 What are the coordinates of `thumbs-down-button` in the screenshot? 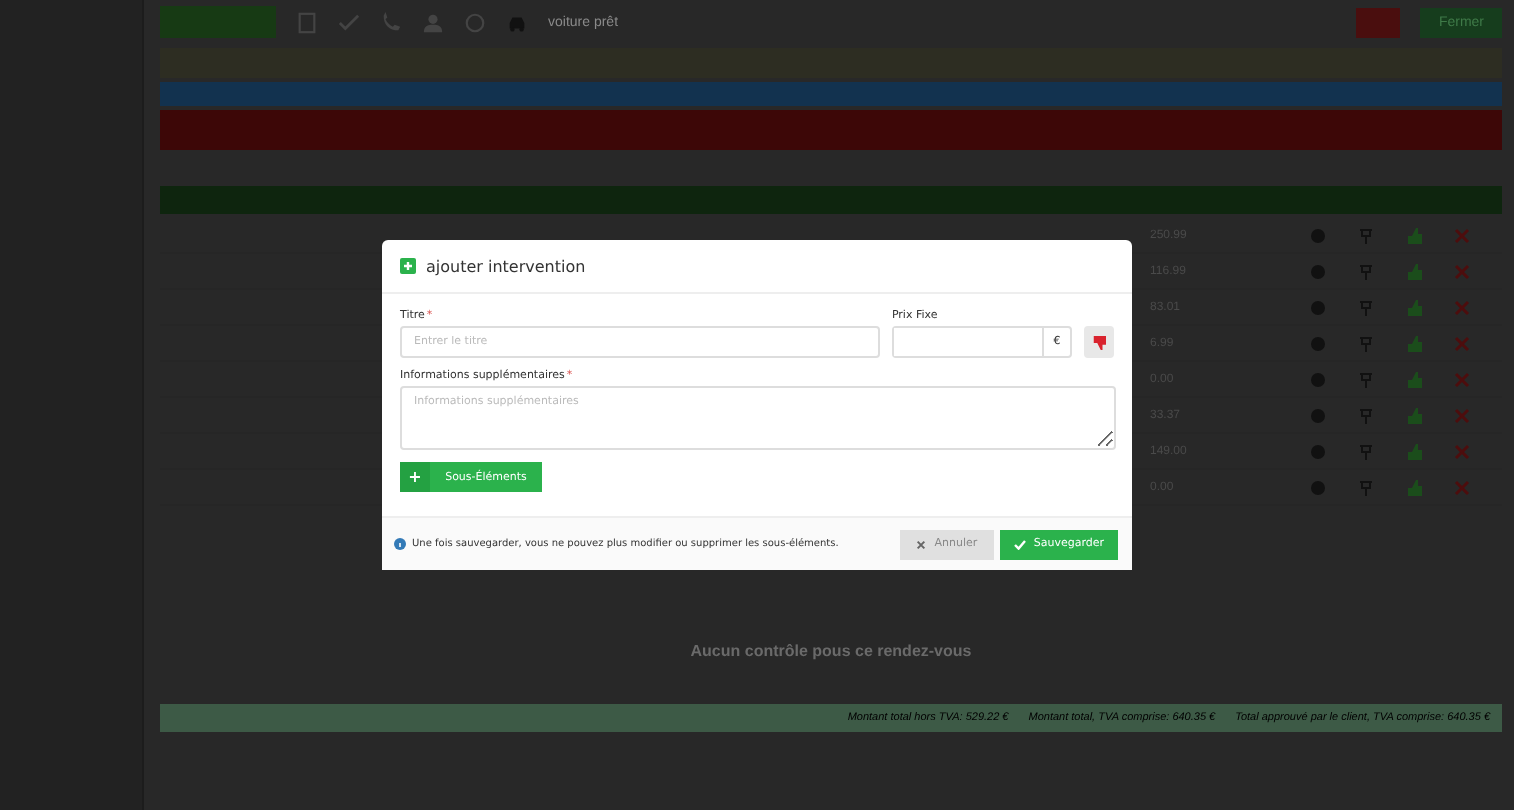 It's located at (1098, 342).